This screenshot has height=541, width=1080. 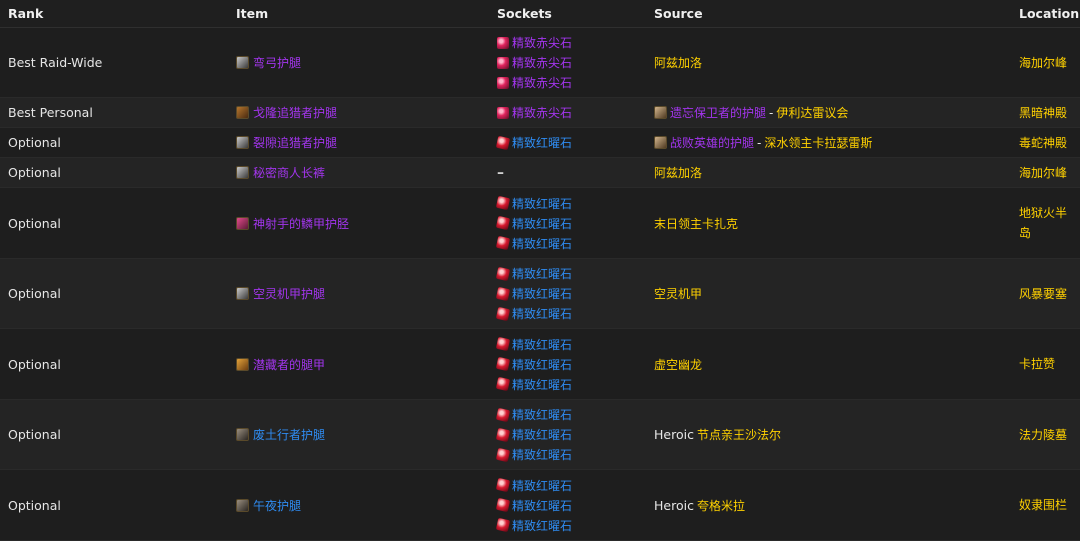 What do you see at coordinates (118, 62) in the screenshot?
I see `rank-cell: Best Raid-Wide` at bounding box center [118, 62].